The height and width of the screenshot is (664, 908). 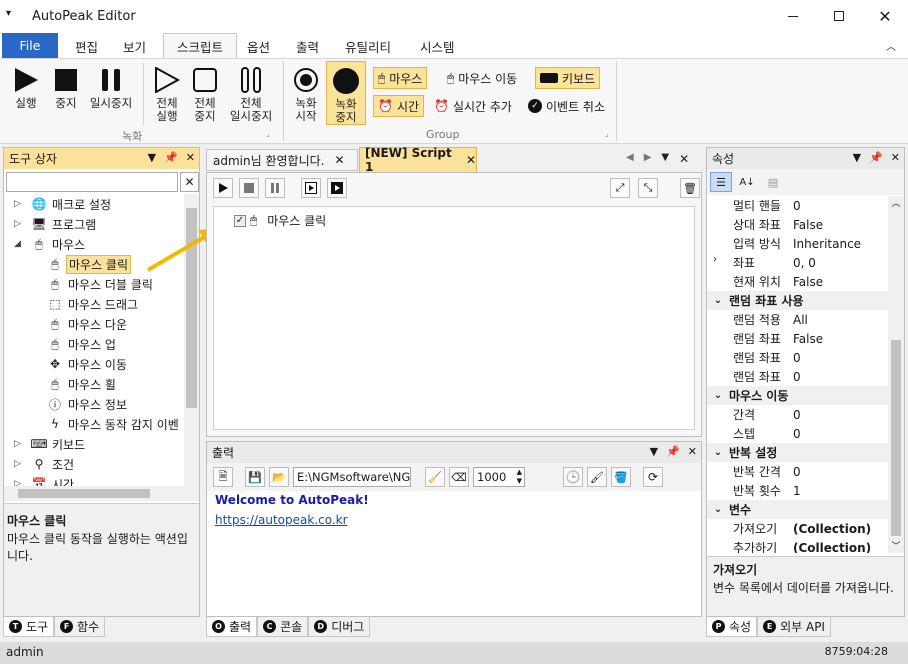 What do you see at coordinates (482, 78) in the screenshot?
I see `mouse-move-toggle: 🖱 마우스 이동` at bounding box center [482, 78].